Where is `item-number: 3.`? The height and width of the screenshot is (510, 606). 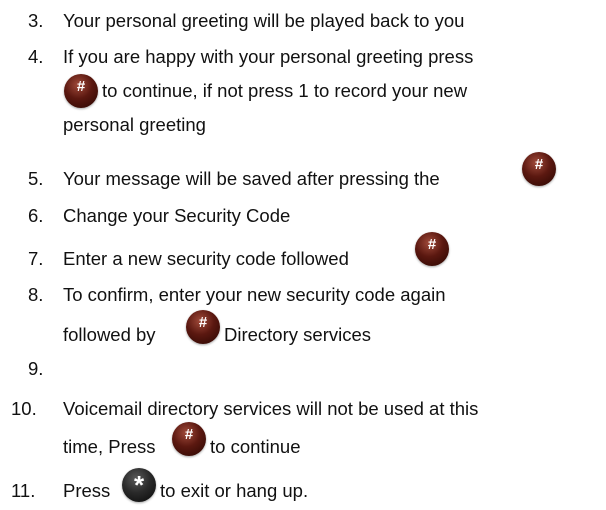 item-number: 3. is located at coordinates (36, 20).